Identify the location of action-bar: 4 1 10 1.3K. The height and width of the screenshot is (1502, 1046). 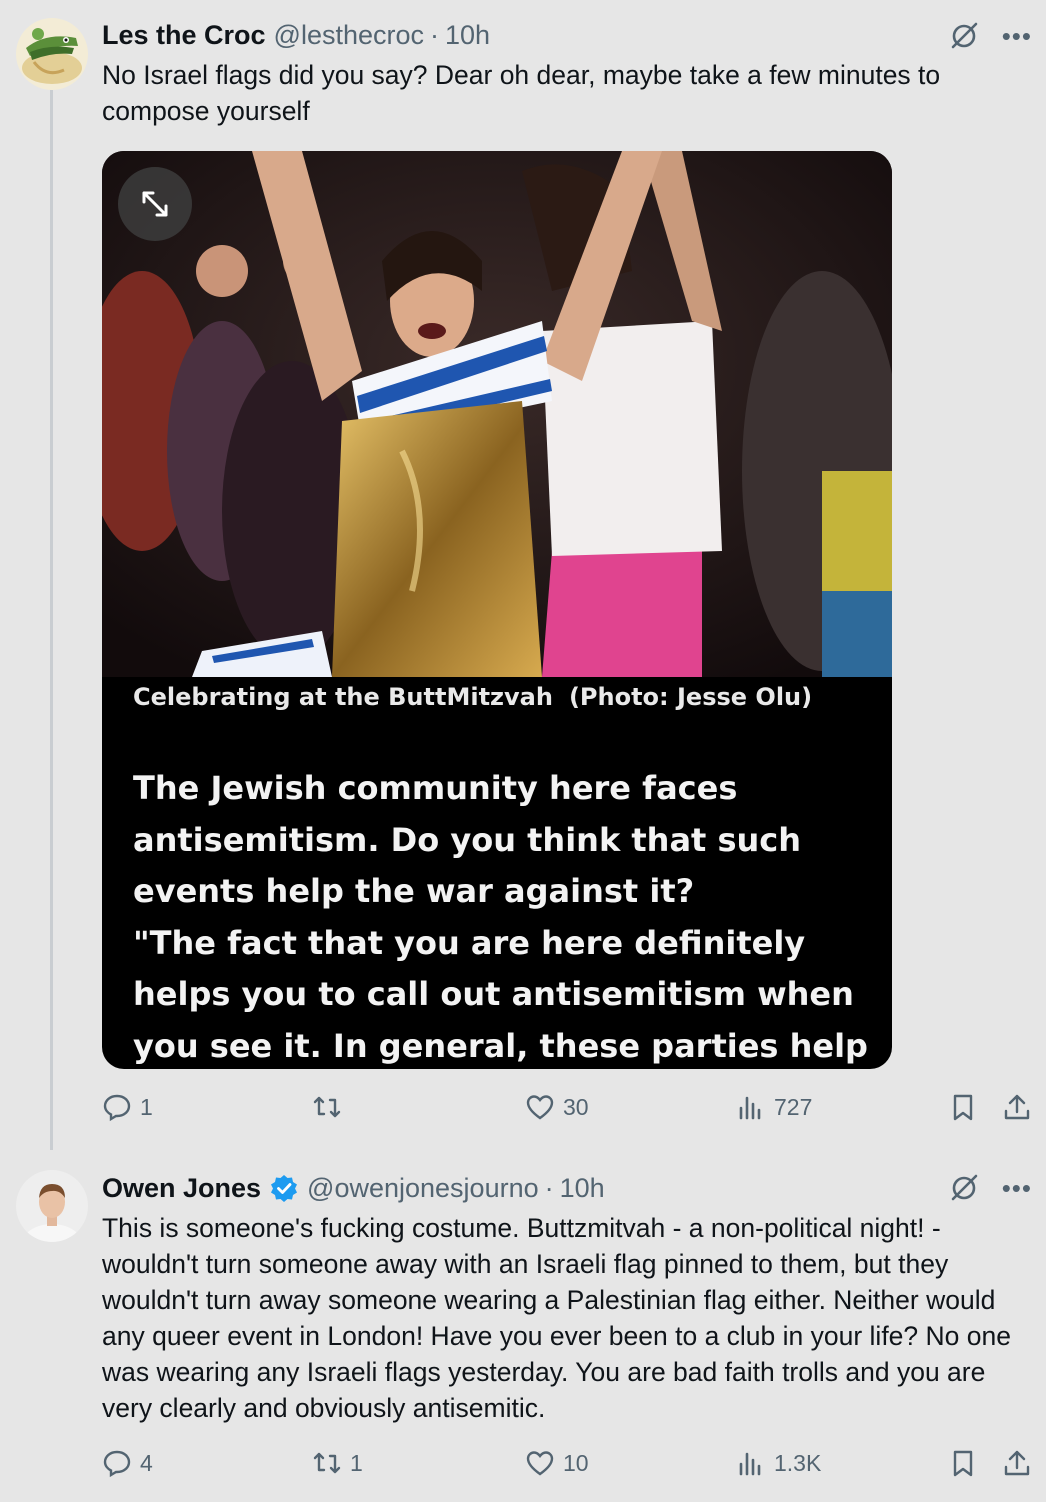
(567, 1468).